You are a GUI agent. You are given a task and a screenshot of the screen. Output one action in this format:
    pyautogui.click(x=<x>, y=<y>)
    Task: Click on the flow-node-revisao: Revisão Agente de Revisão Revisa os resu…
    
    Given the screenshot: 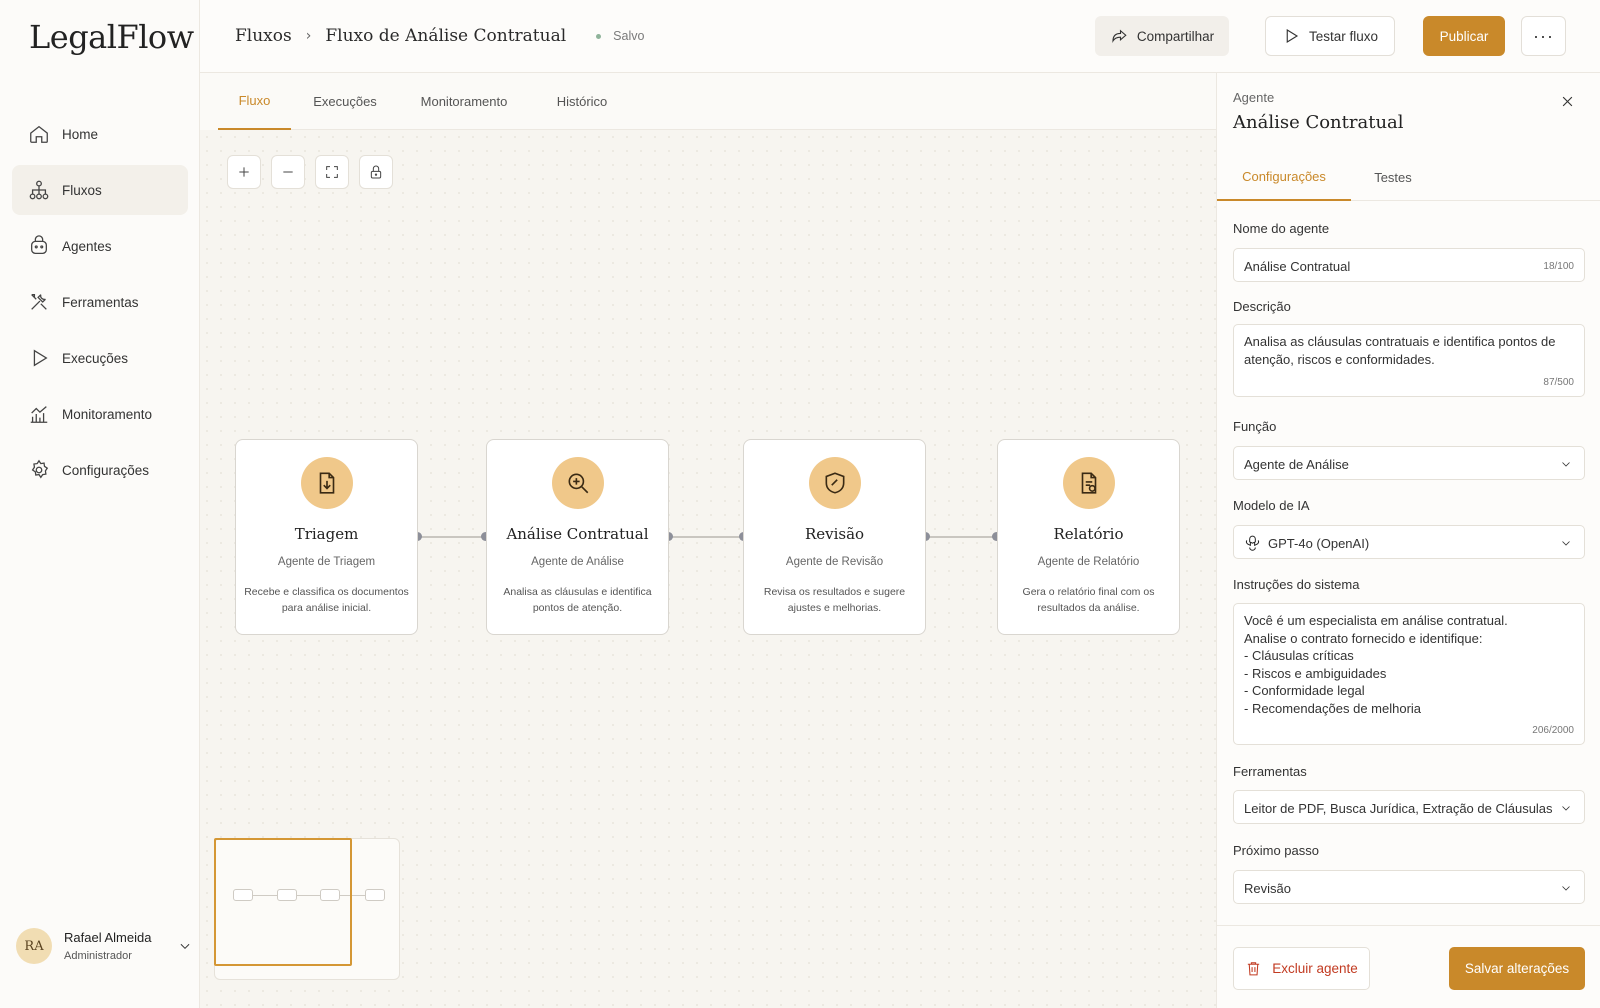 What is the action you would take?
    pyautogui.click(x=834, y=537)
    